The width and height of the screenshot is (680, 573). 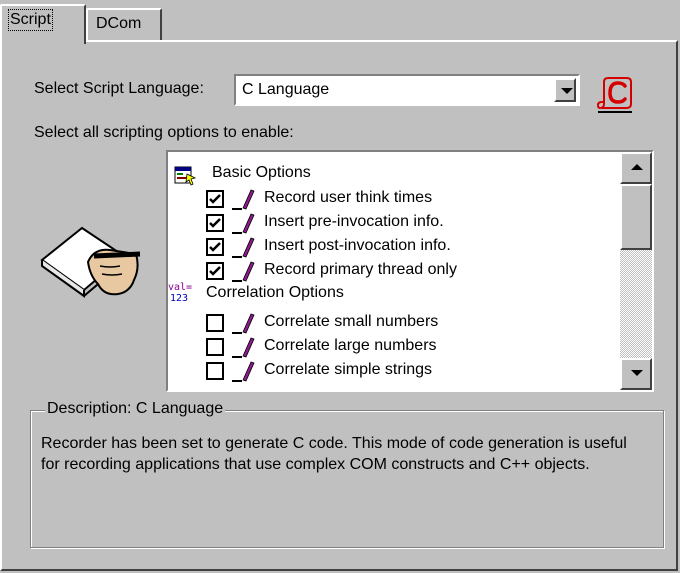 What do you see at coordinates (391, 294) in the screenshot?
I see `group-correlation-options: val= 123 Correlation Options` at bounding box center [391, 294].